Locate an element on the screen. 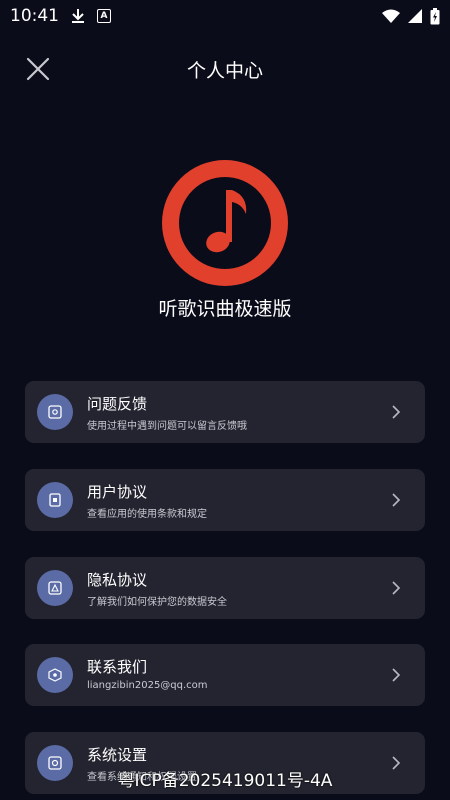  notification-a-icon: A is located at coordinates (104, 16).